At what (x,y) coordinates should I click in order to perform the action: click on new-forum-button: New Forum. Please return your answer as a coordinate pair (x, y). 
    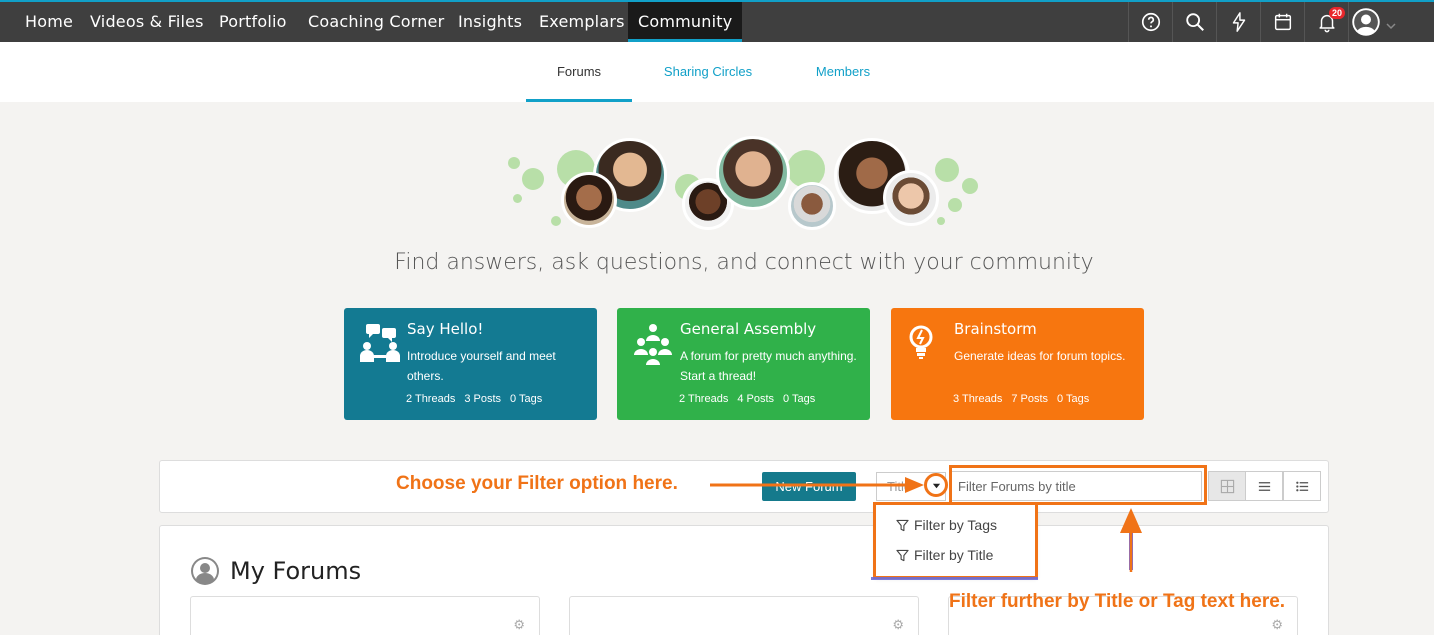
    Looking at the image, I should click on (809, 486).